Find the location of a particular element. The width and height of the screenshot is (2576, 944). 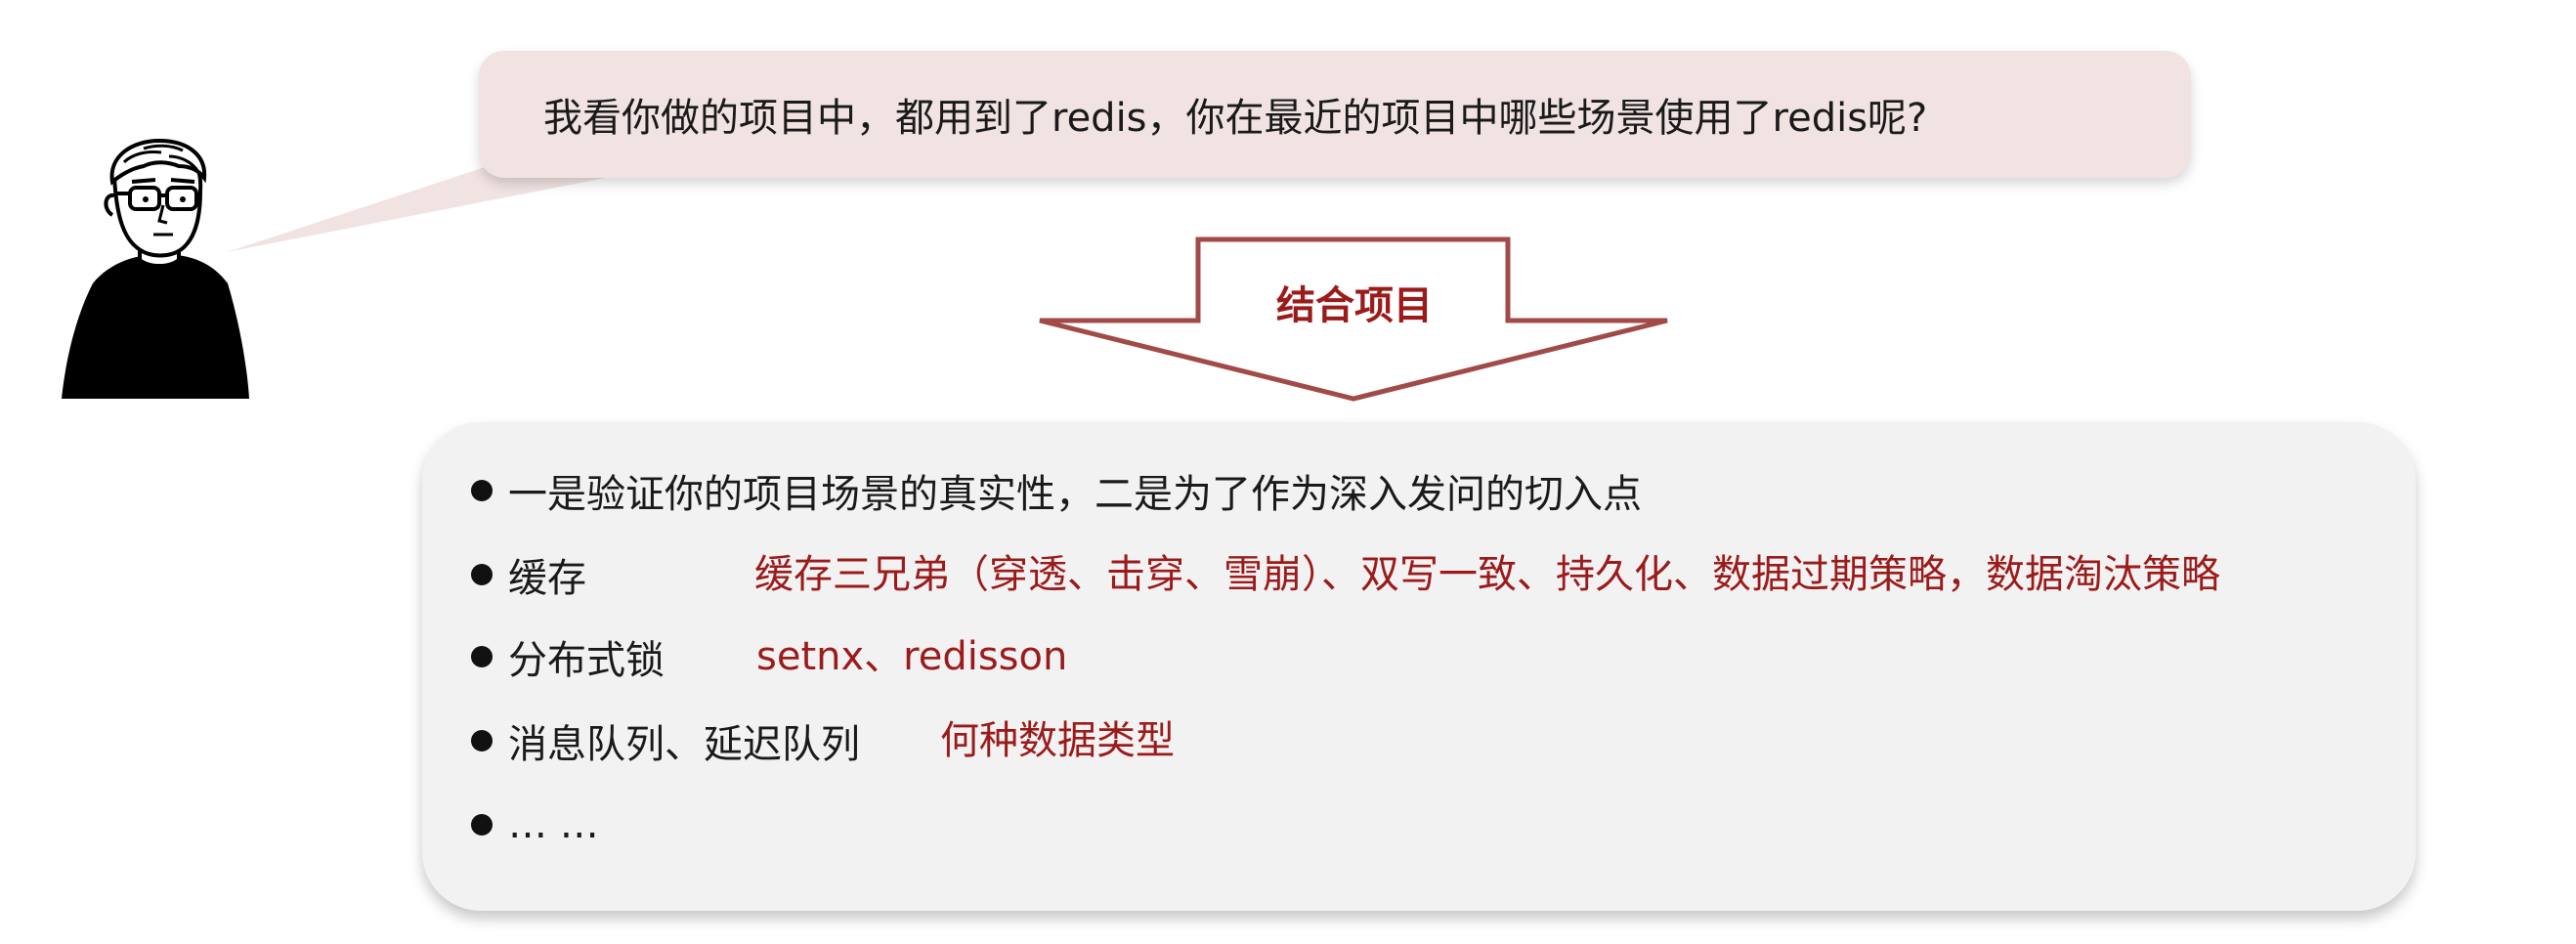

point-label: 消息队列、延迟队列 is located at coordinates (684, 745).